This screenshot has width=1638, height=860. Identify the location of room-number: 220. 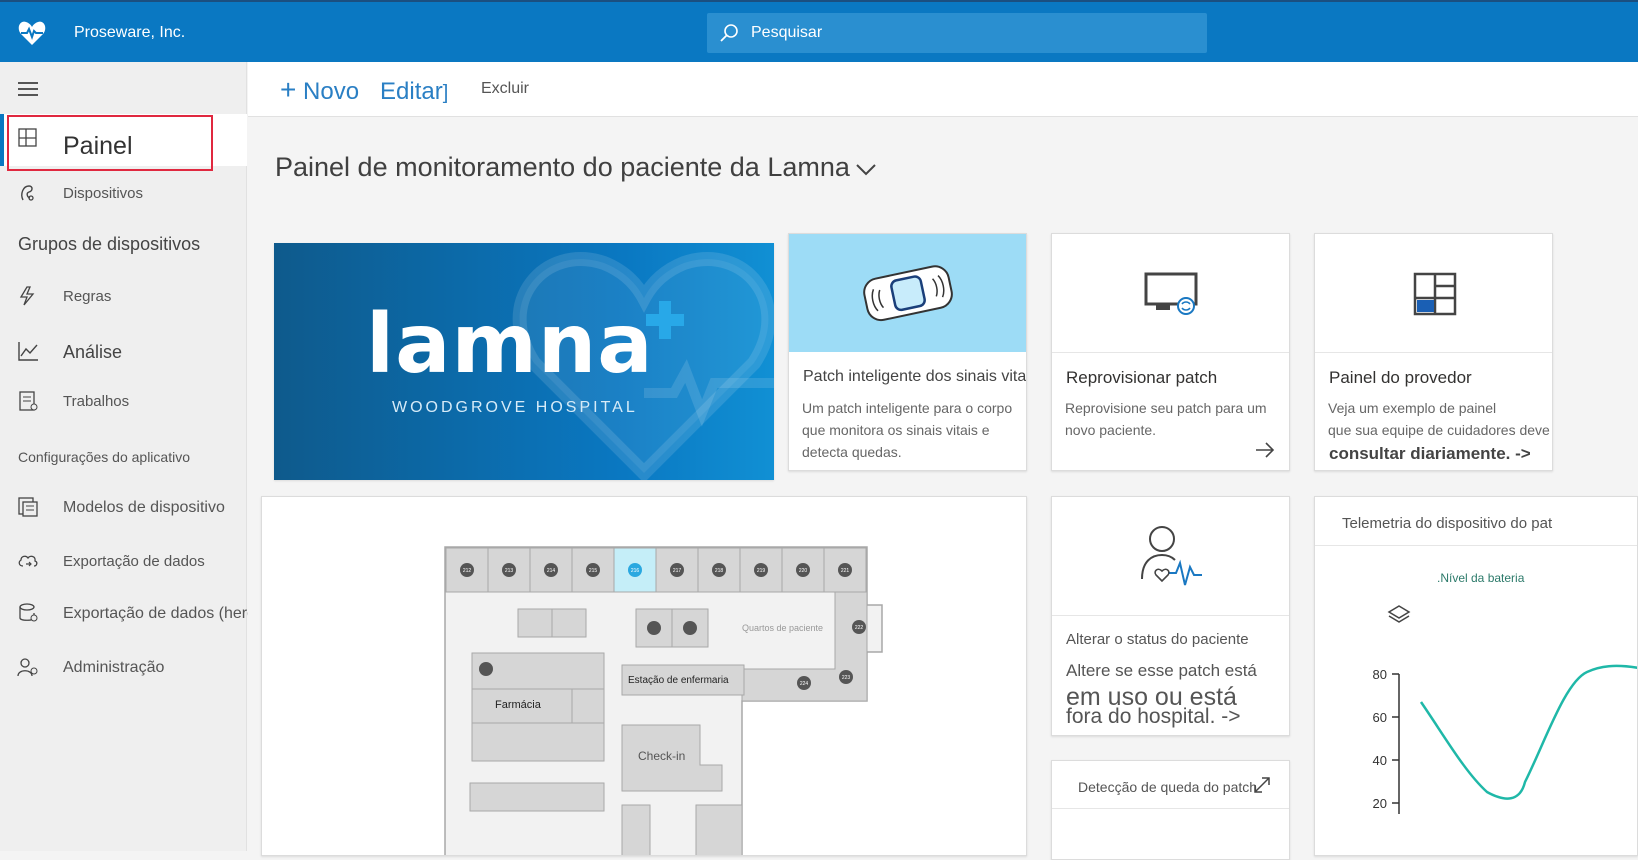
(803, 571).